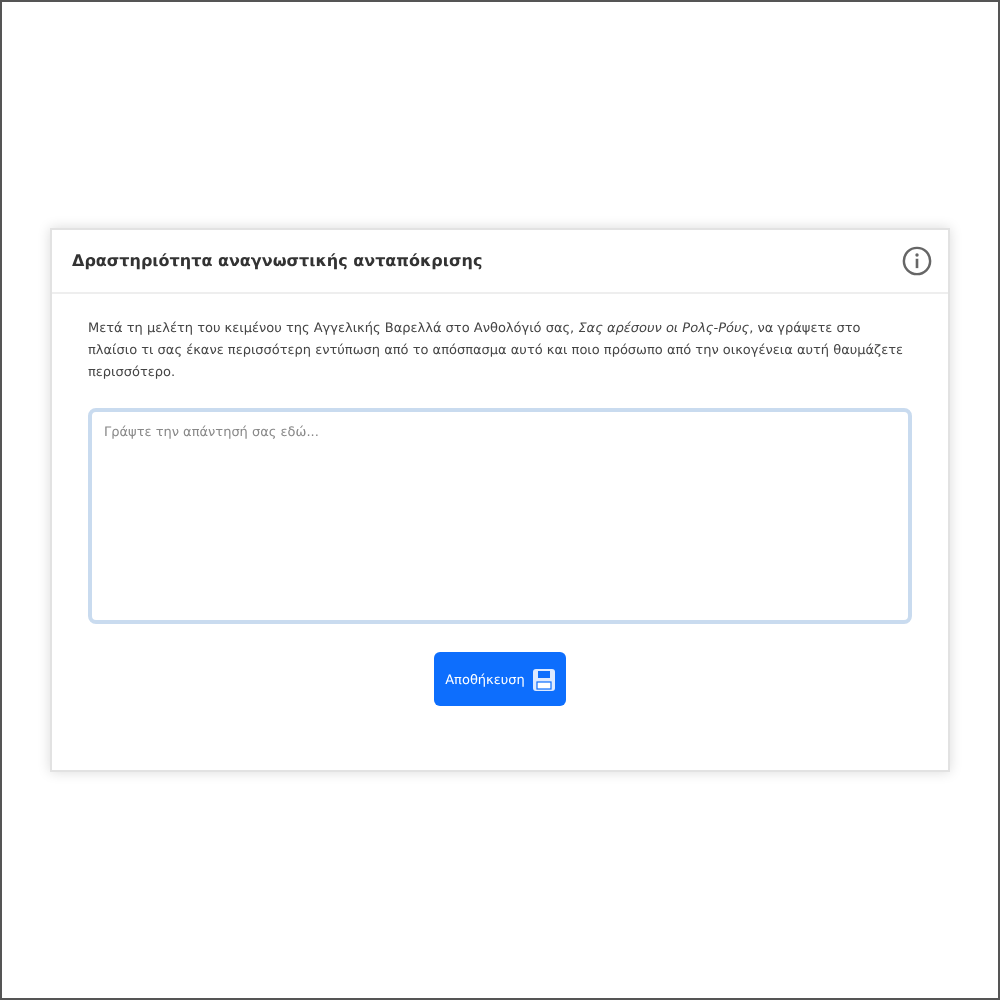 This screenshot has height=1000, width=1000. Describe the element at coordinates (917, 261) in the screenshot. I see `info-icon` at that location.